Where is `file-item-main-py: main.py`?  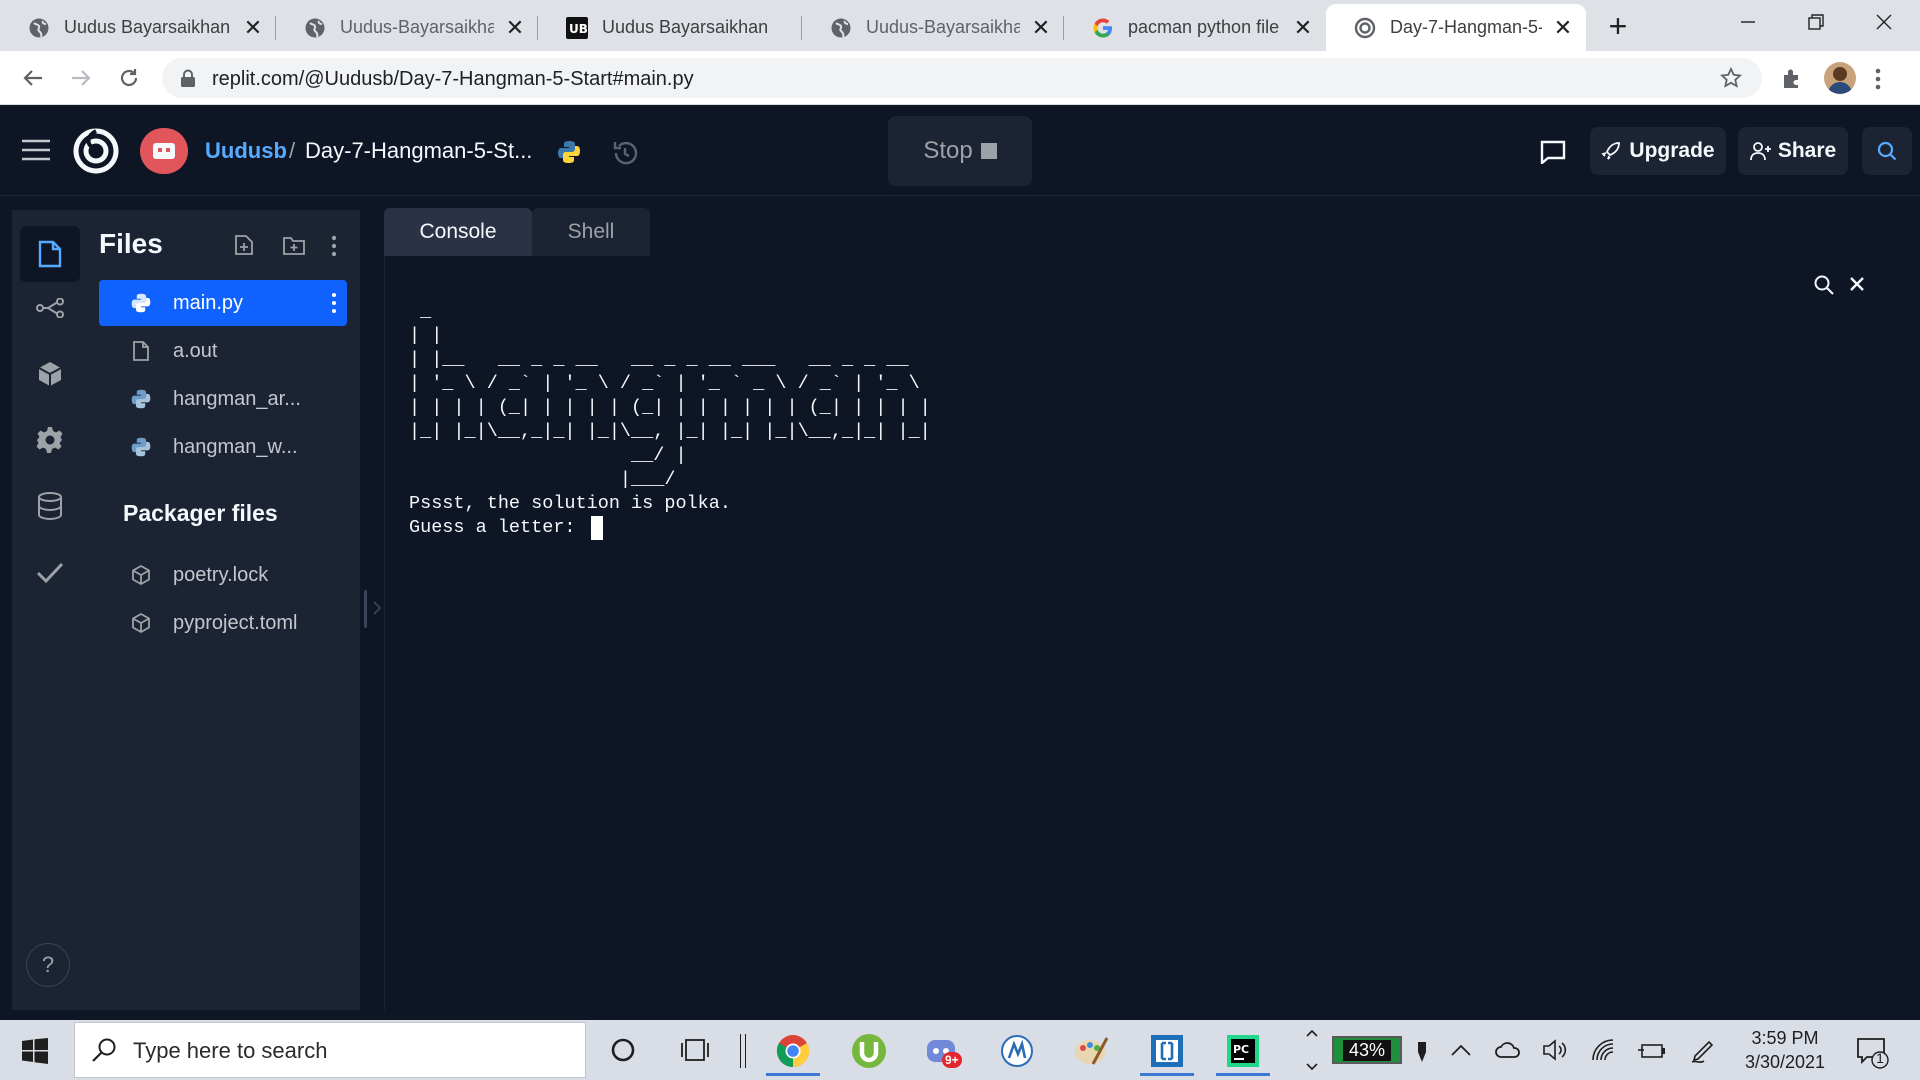
file-item-main-py: main.py is located at coordinates (223, 303).